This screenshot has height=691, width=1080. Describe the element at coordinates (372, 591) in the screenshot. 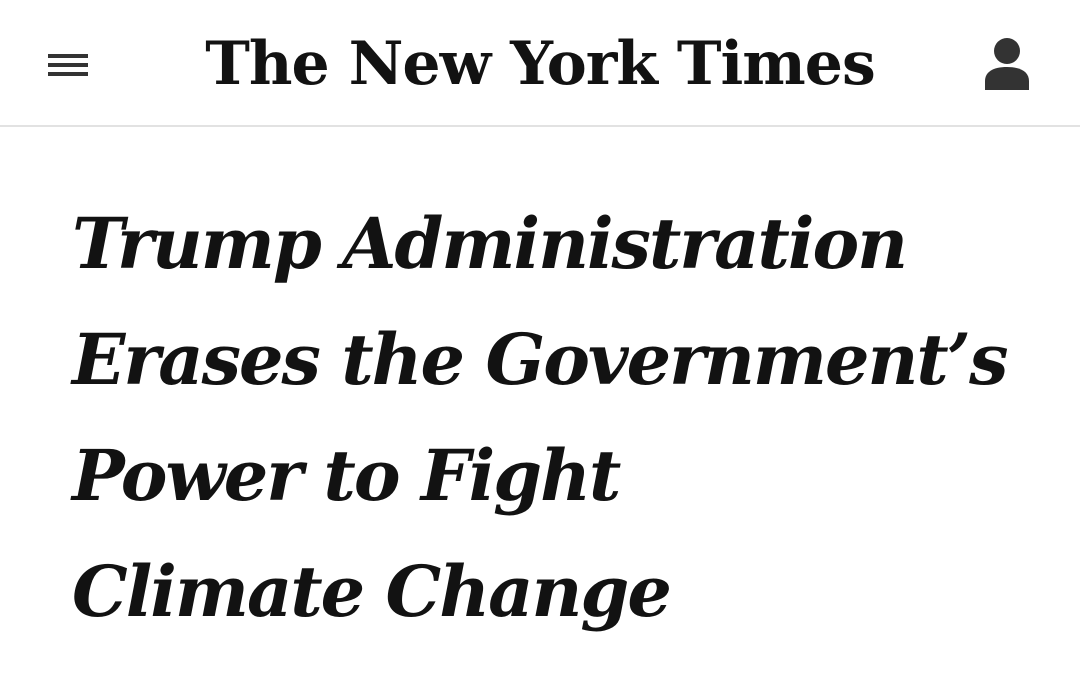

I see `headline-line: Climate Change` at that location.